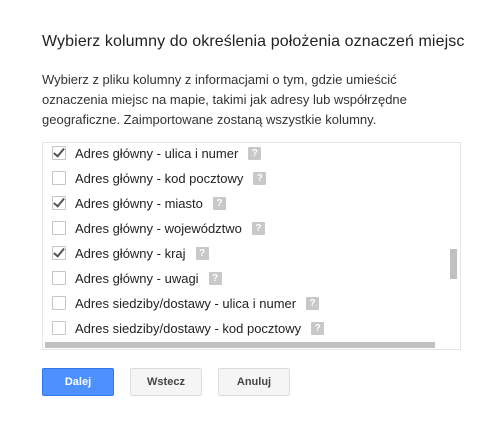  I want to click on column-row: Adres główny - kod pocztowy ?, so click(159, 178).